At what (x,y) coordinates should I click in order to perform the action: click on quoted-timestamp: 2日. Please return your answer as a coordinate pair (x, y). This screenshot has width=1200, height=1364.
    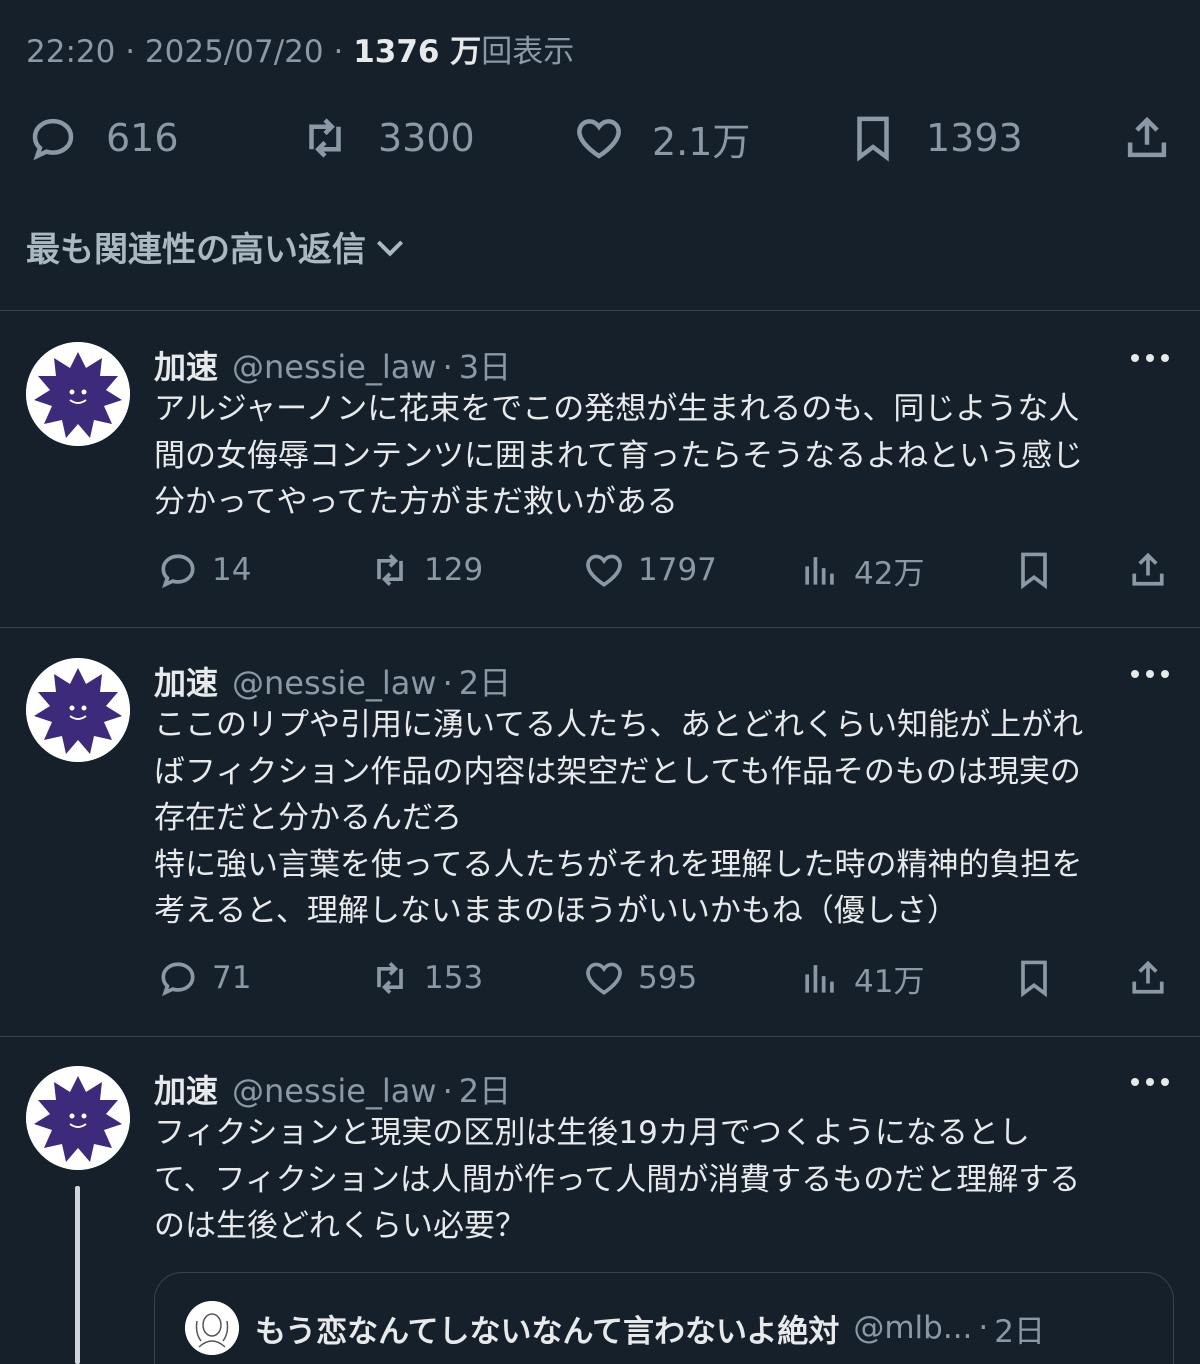
    Looking at the image, I should click on (1019, 1328).